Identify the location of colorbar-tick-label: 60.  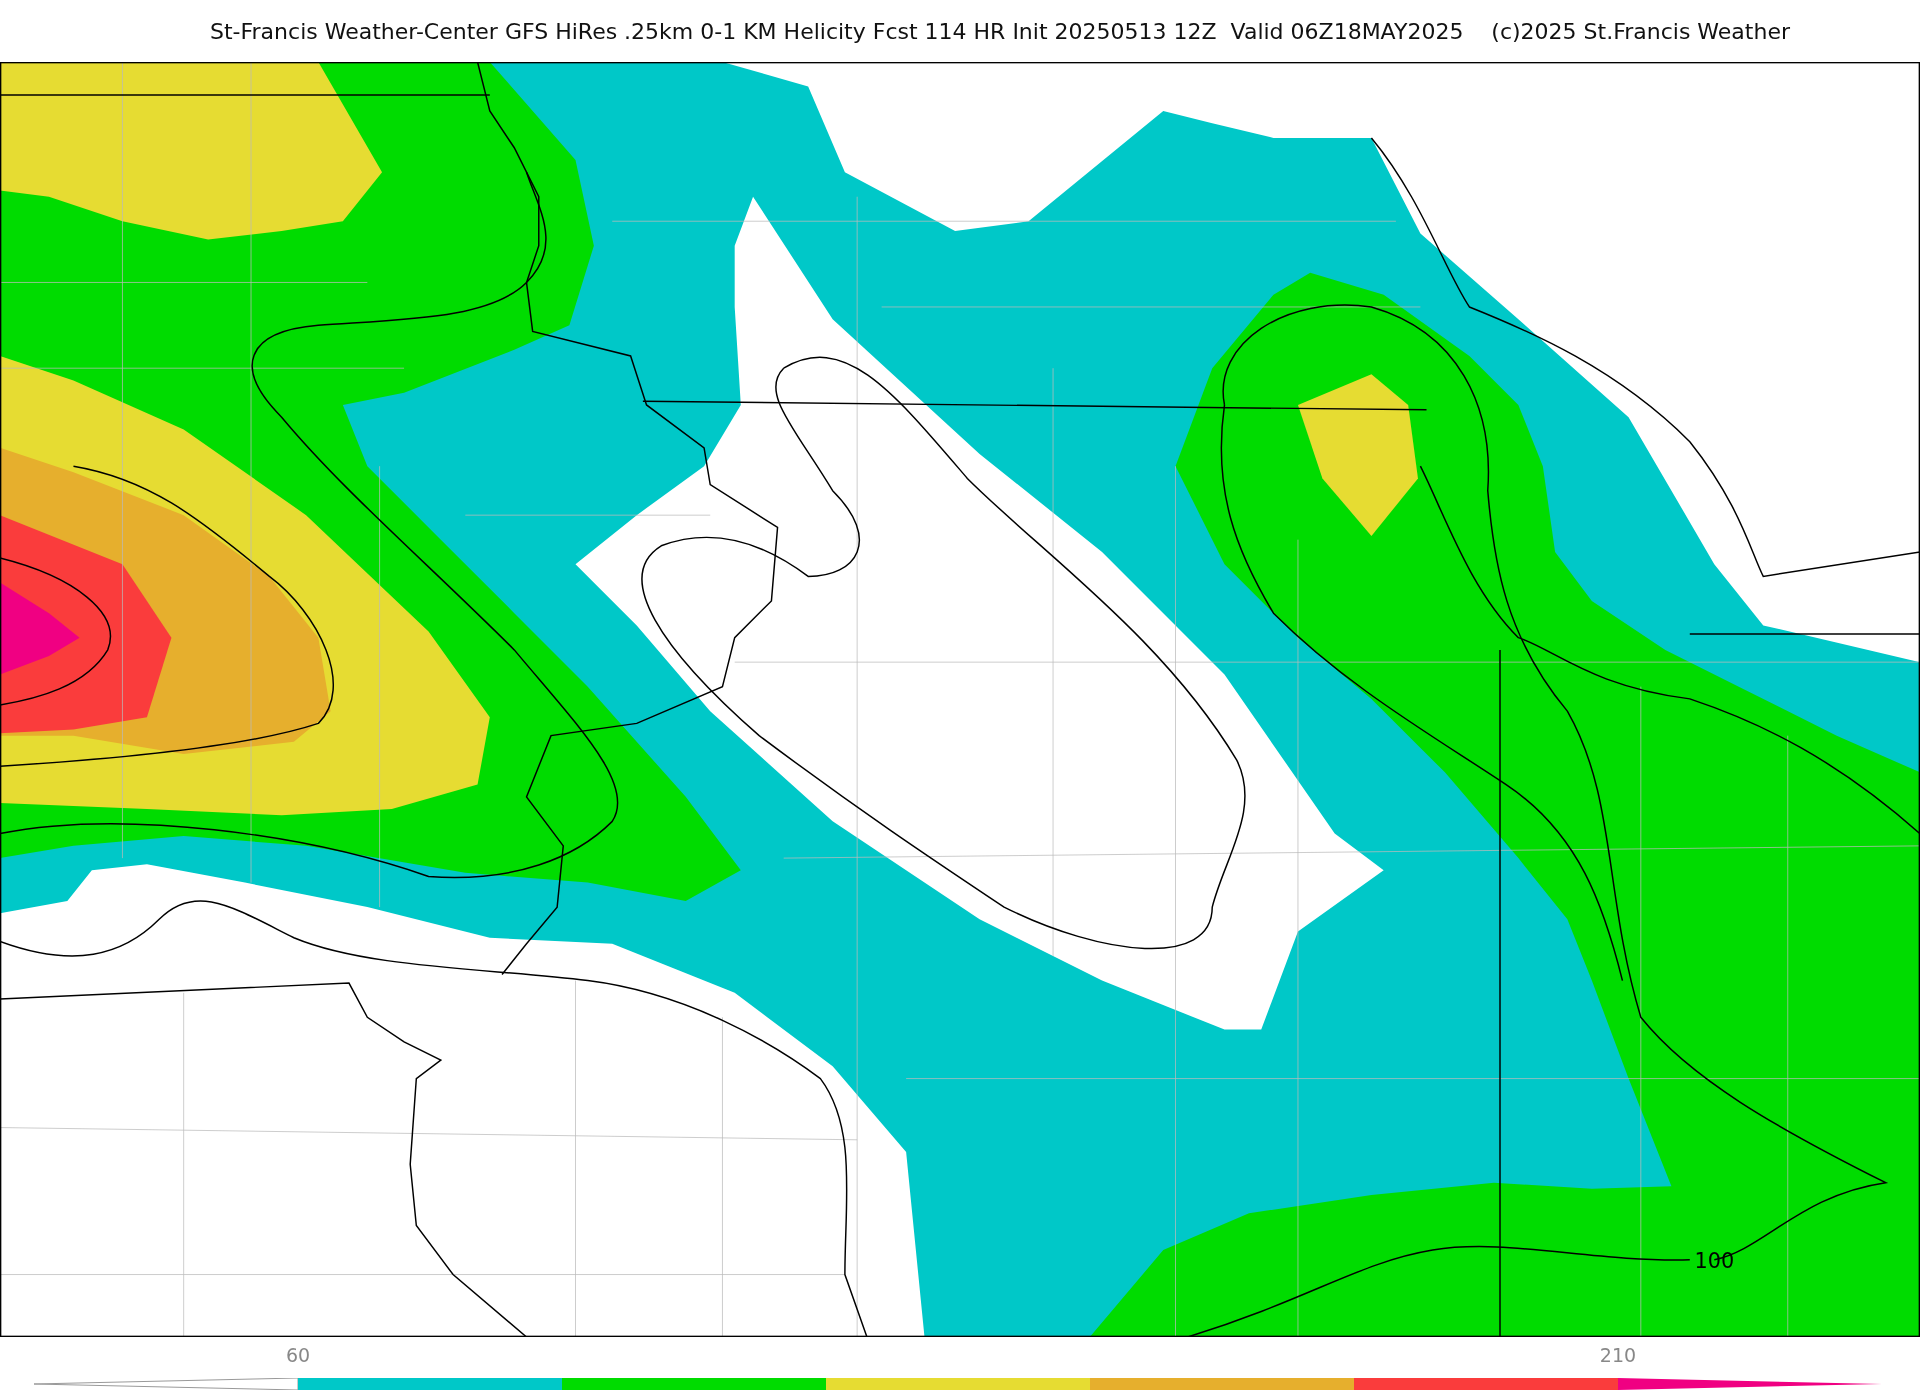
(298, 1355).